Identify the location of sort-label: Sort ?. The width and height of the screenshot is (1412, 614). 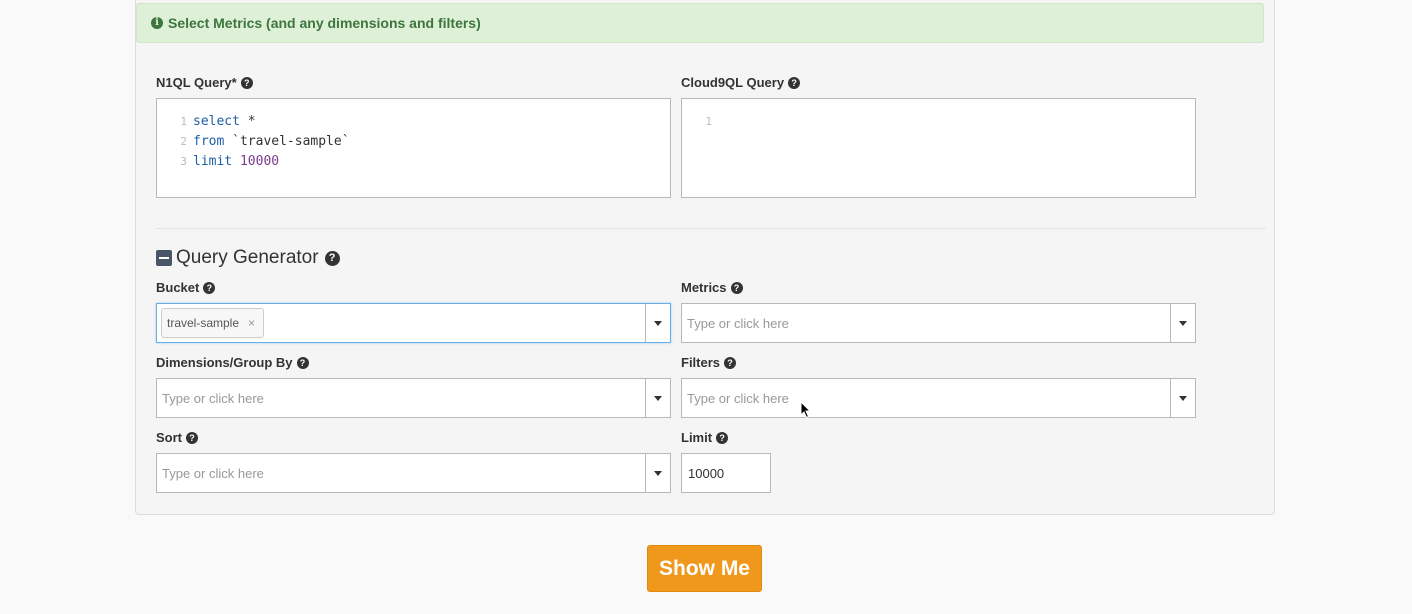
(177, 437).